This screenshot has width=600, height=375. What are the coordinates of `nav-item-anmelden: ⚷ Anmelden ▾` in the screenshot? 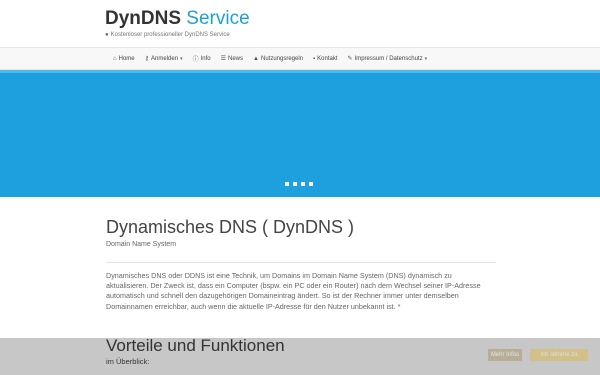 It's located at (164, 58).